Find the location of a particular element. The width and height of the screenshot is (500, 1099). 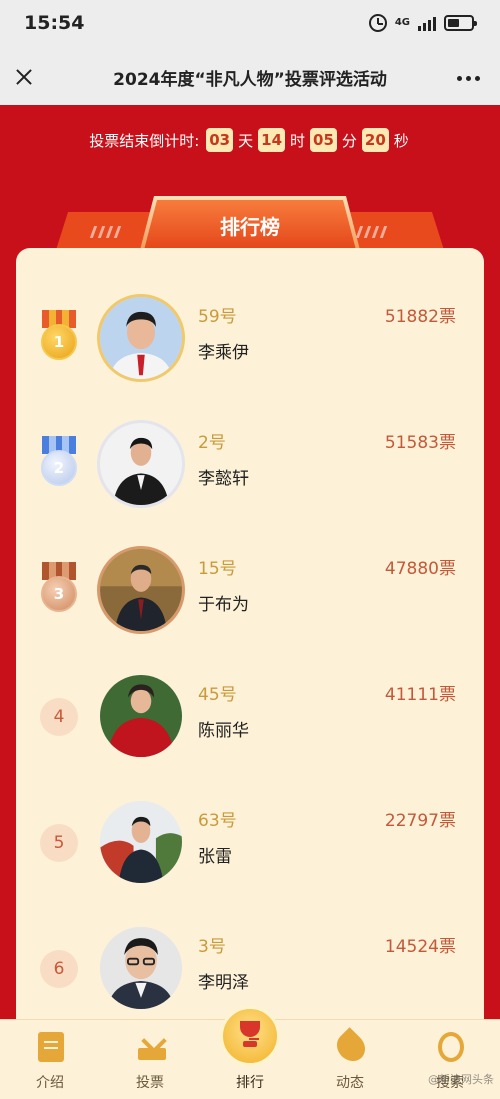

network-label: 4G is located at coordinates (402, 22).